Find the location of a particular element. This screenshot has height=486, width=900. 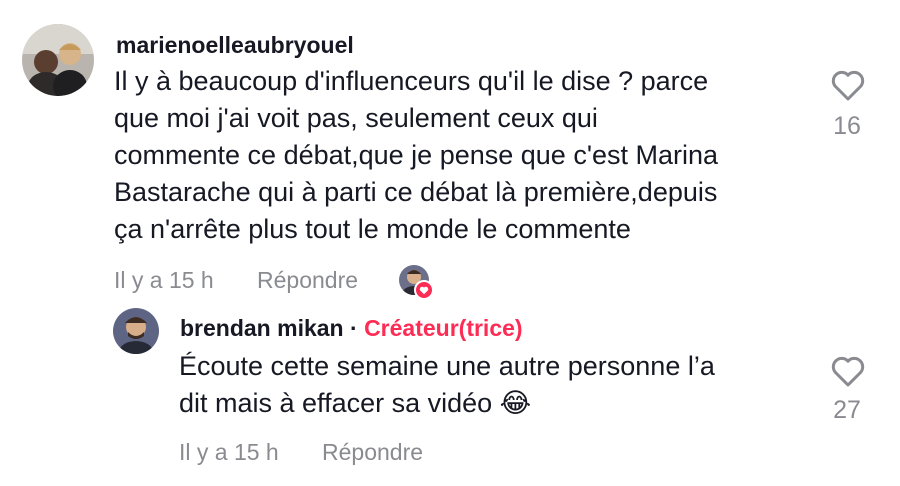

reply-username-line: brendan mikan · Créateur(trice) is located at coordinates (351, 328).